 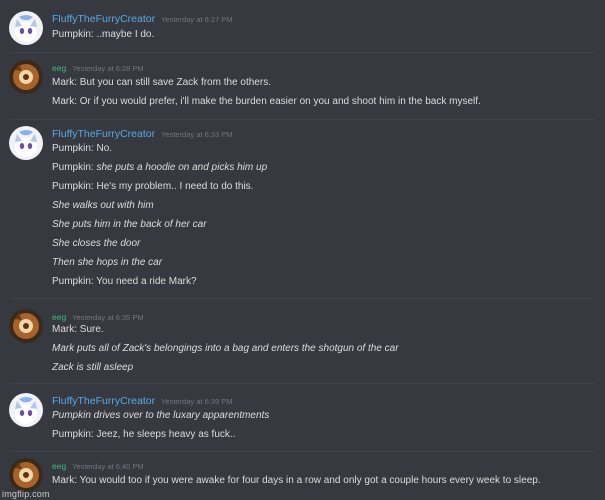 I want to click on message-text: Then she hops in the car, so click(x=107, y=262).